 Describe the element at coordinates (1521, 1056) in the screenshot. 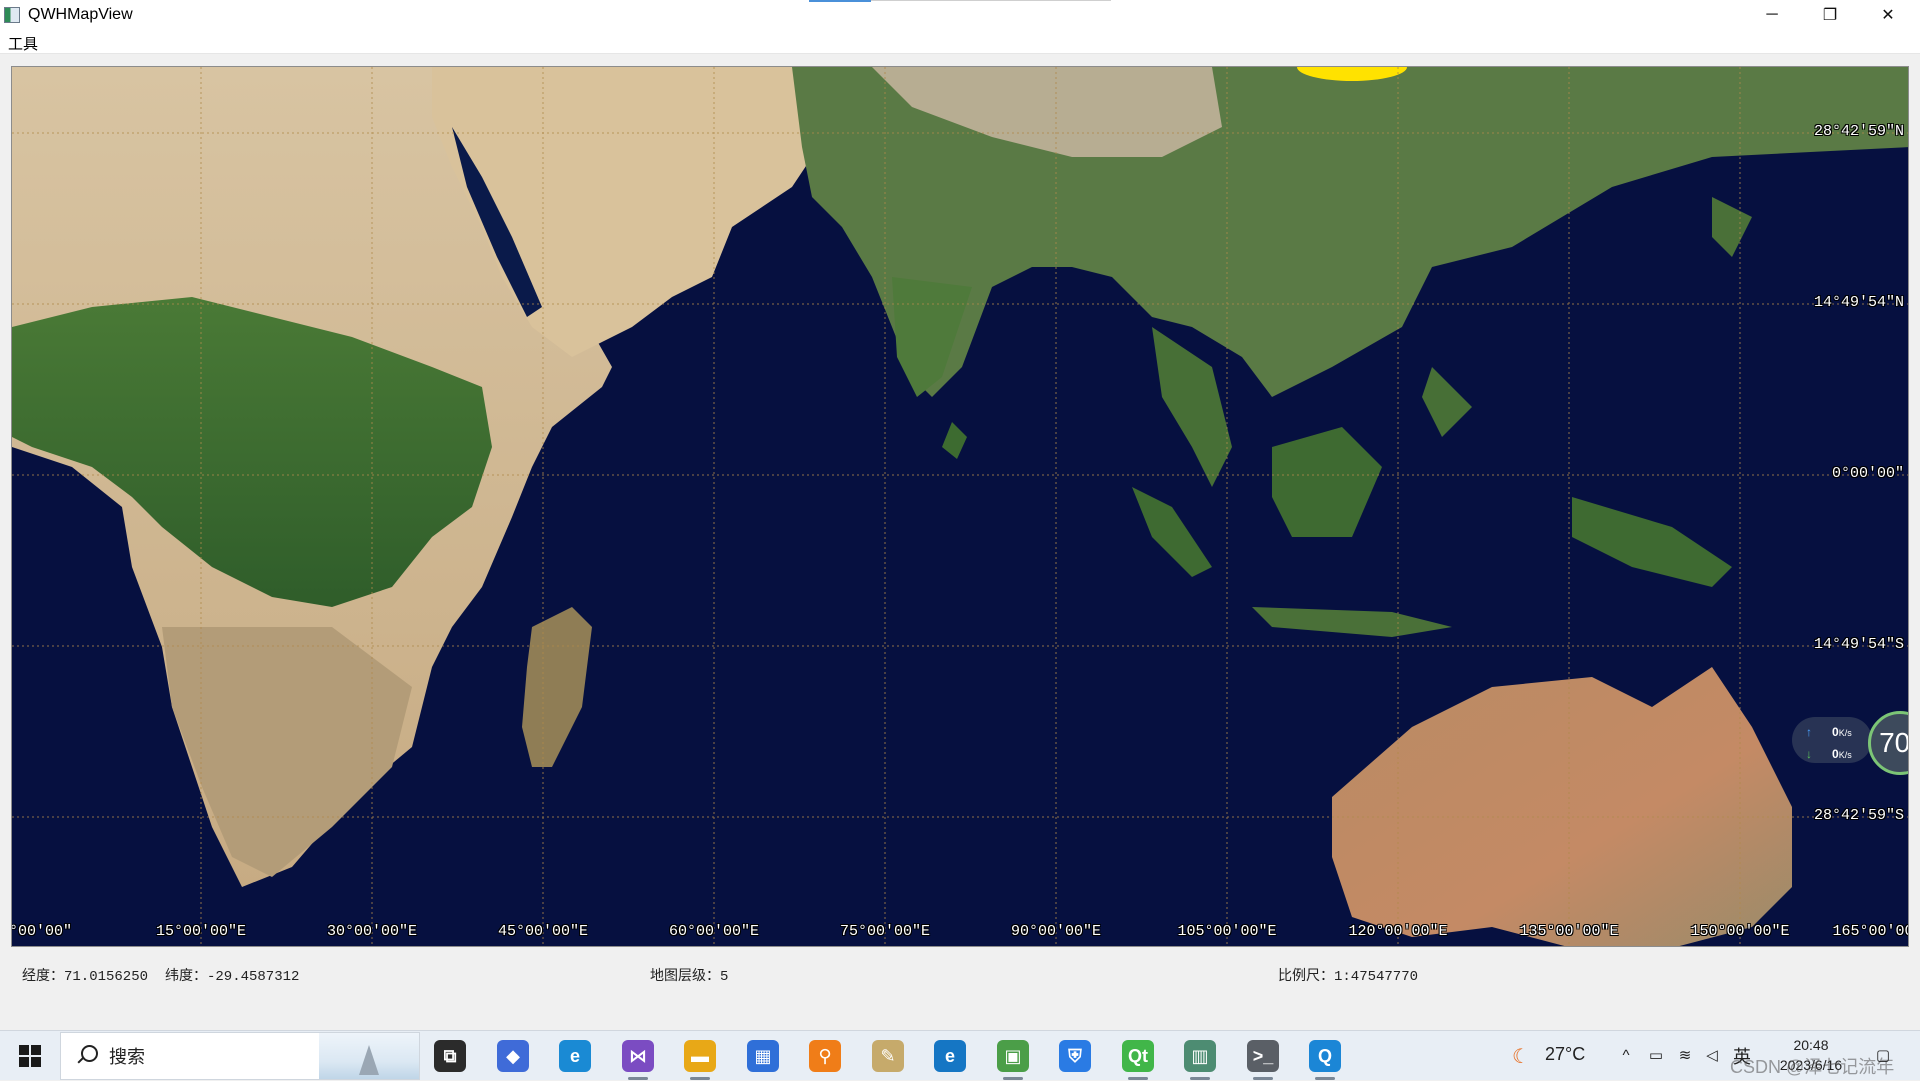

I see `weather-icon: ☾` at that location.